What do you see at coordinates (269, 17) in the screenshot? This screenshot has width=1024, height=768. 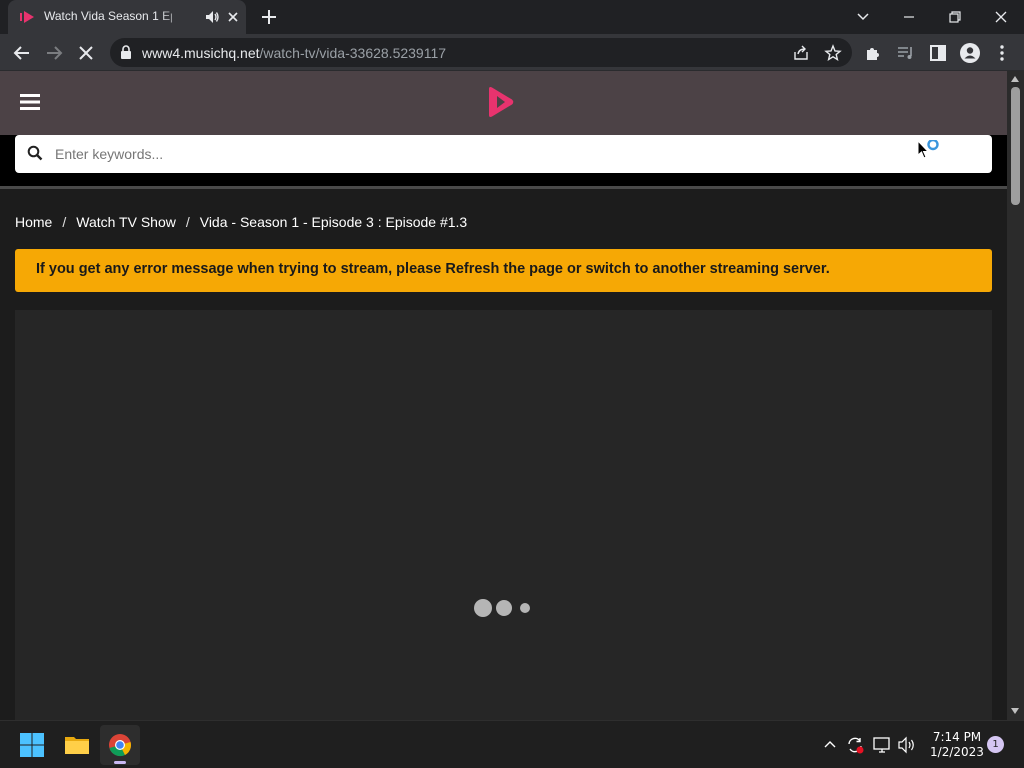 I see `new-tab-icon` at bounding box center [269, 17].